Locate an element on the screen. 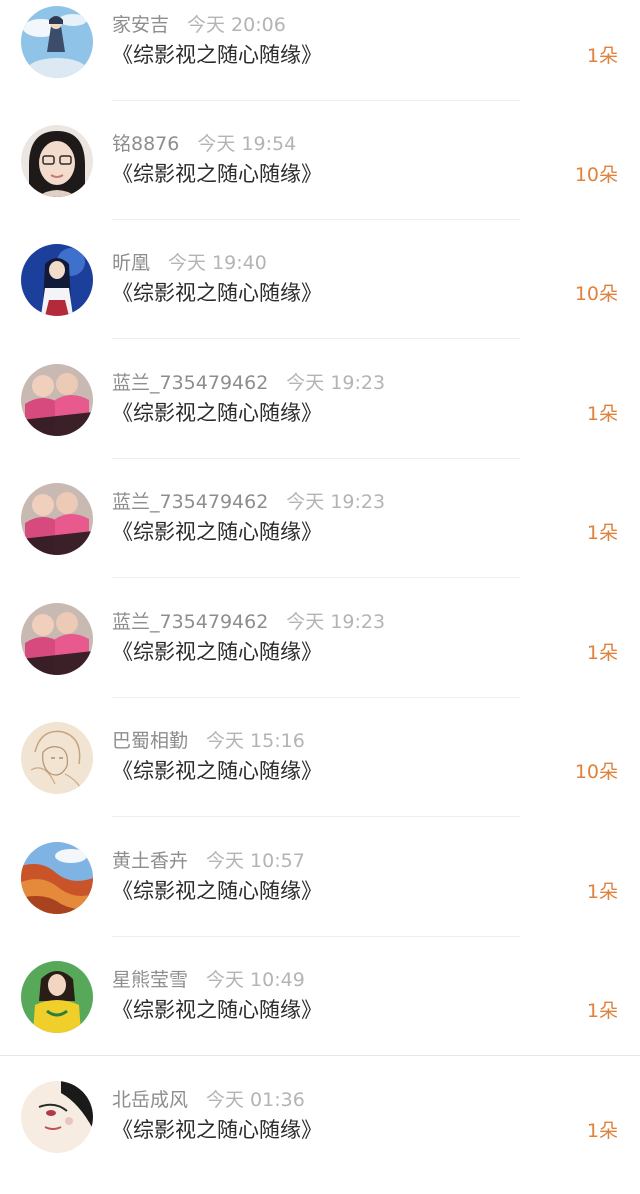 The height and width of the screenshot is (1194, 640). username: 巴蜀相勤 is located at coordinates (150, 741).